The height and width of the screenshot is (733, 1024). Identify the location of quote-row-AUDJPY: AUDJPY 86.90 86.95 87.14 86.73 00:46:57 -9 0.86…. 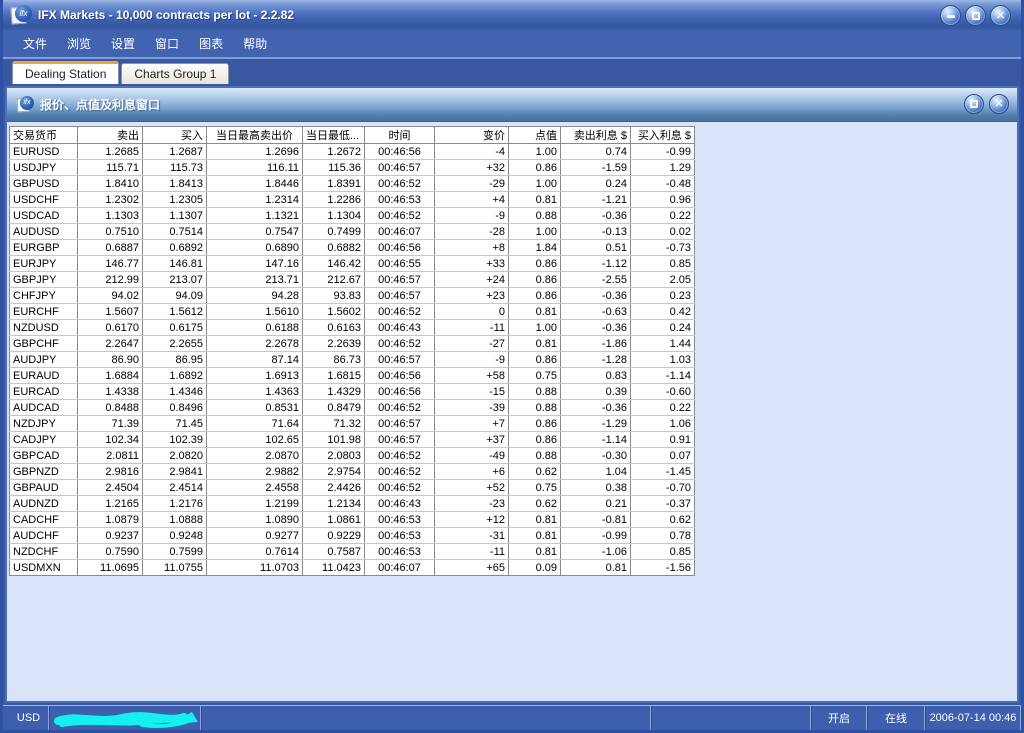
(352, 359).